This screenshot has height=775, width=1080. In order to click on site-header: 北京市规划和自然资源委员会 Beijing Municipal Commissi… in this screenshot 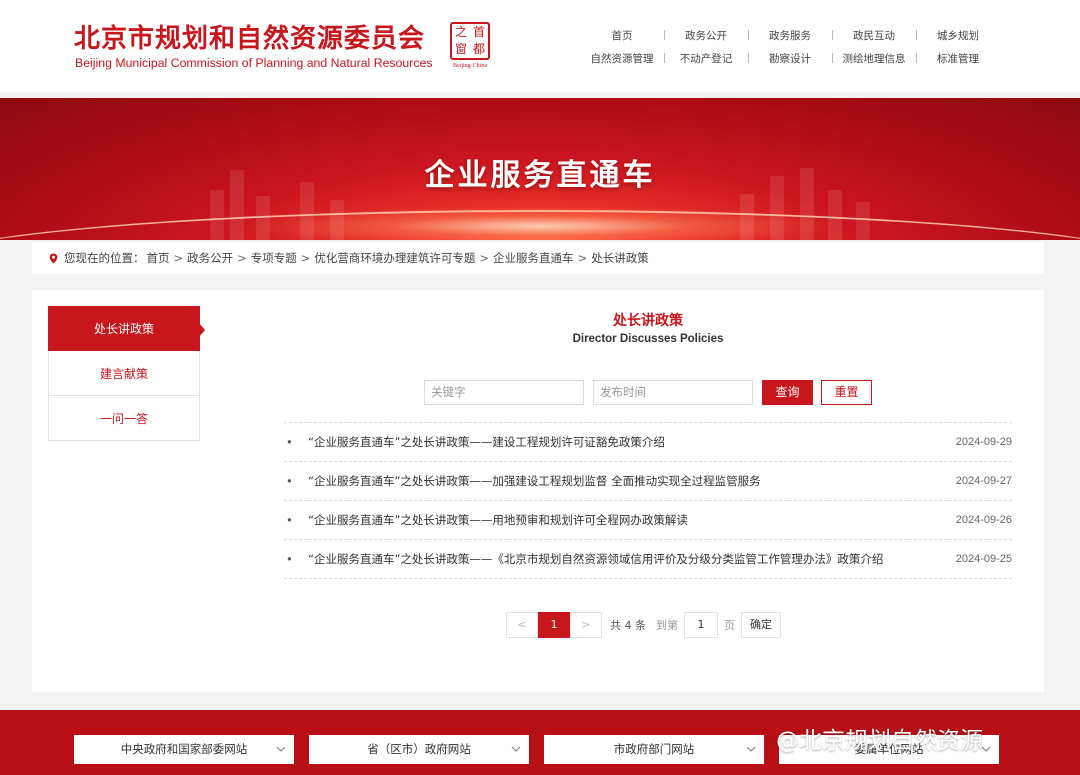, I will do `click(540, 46)`.